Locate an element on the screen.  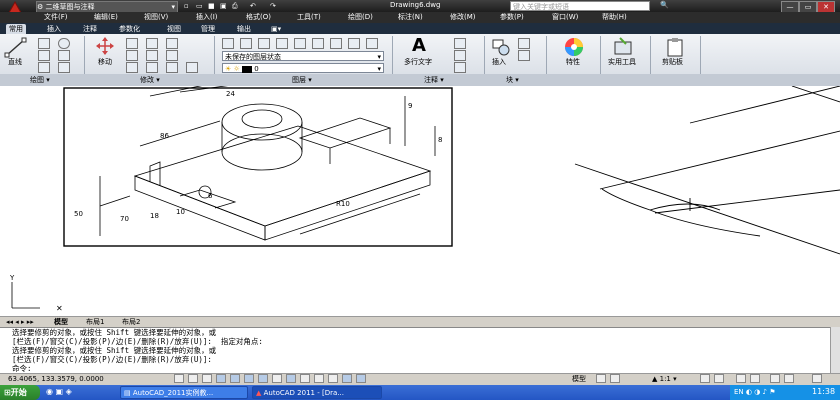
line-button is located at coordinates (16, 48).